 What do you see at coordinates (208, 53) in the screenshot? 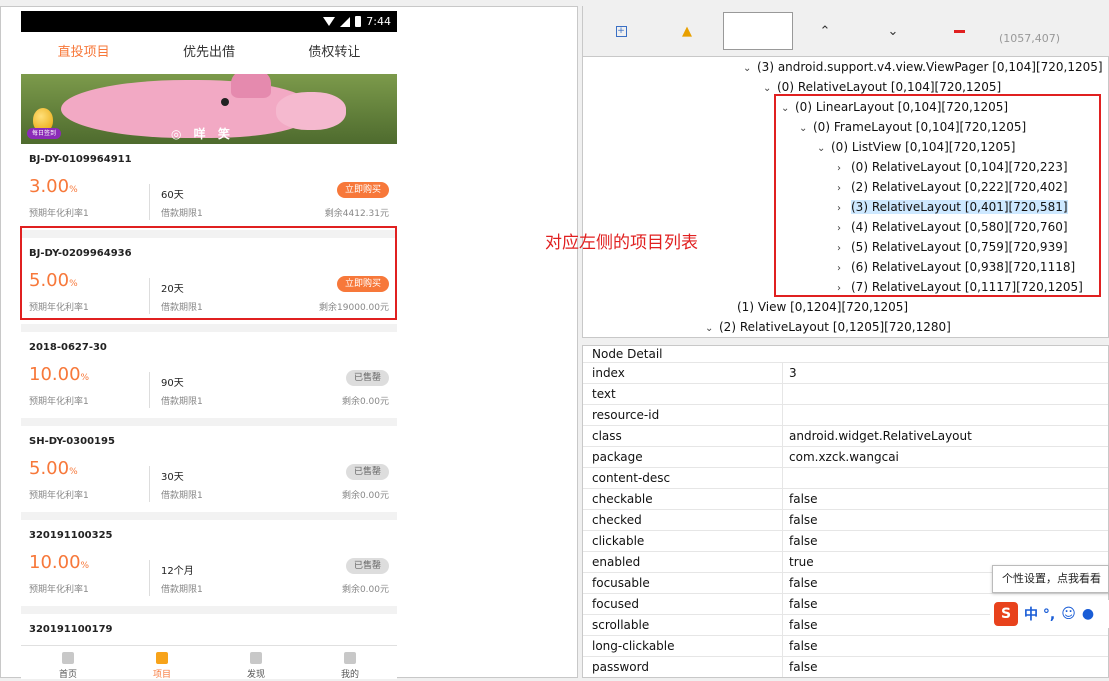
I see `tab-priority-lending: 优先出借` at bounding box center [208, 53].